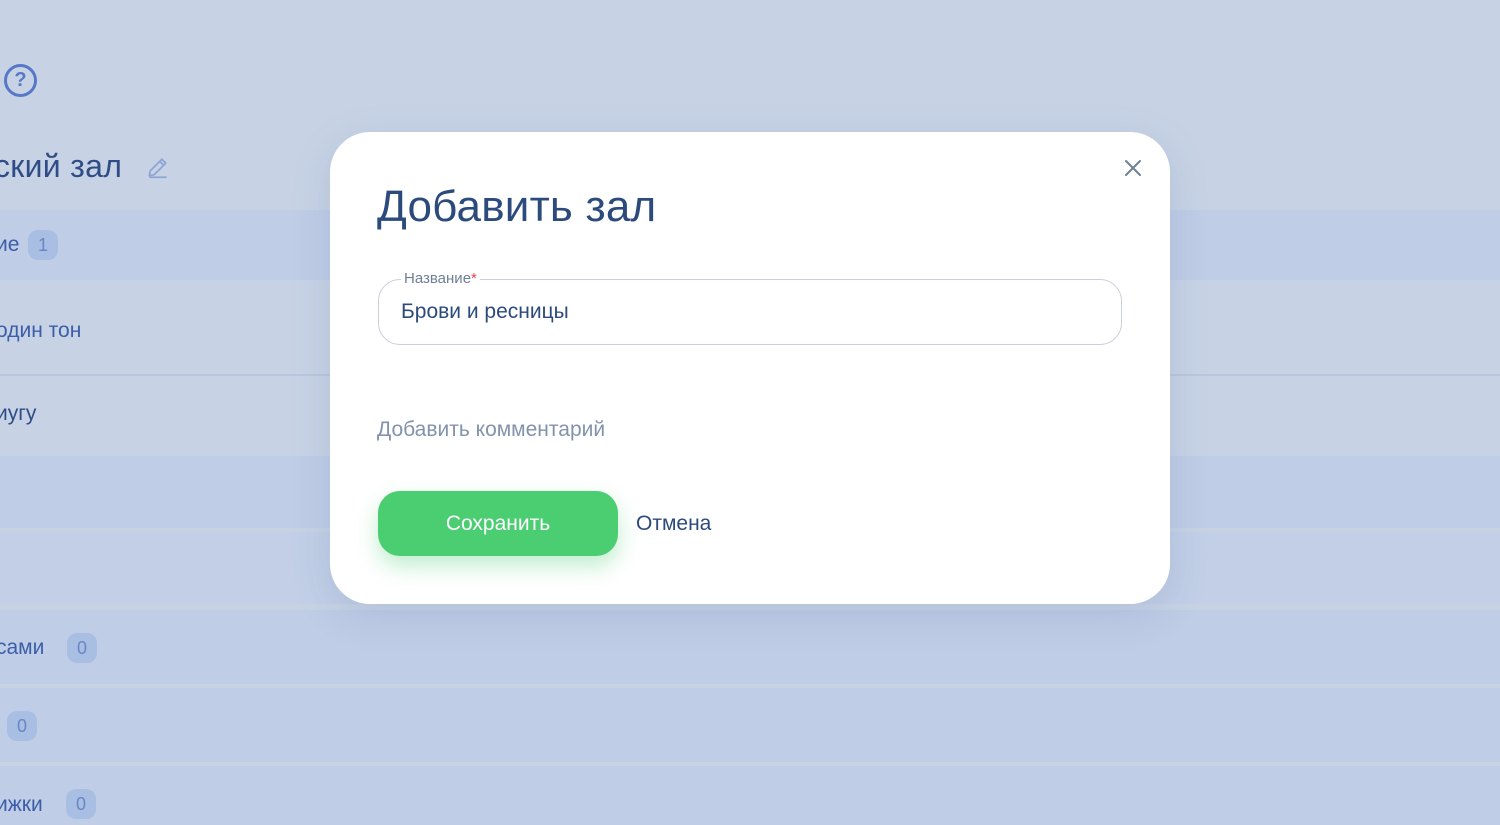 The image size is (1500, 825). What do you see at coordinates (750, 647) in the screenshot?
I see `category-row: сами 0` at bounding box center [750, 647].